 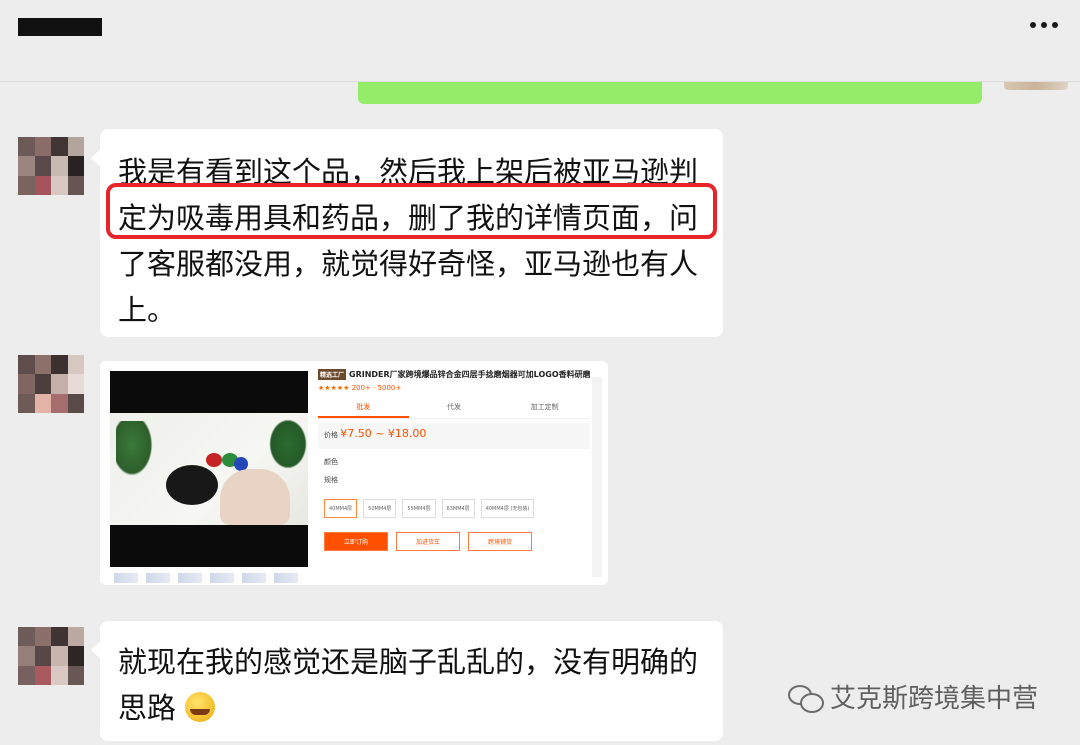 What do you see at coordinates (200, 707) in the screenshot?
I see `crying-laughing-emoji-icon` at bounding box center [200, 707].